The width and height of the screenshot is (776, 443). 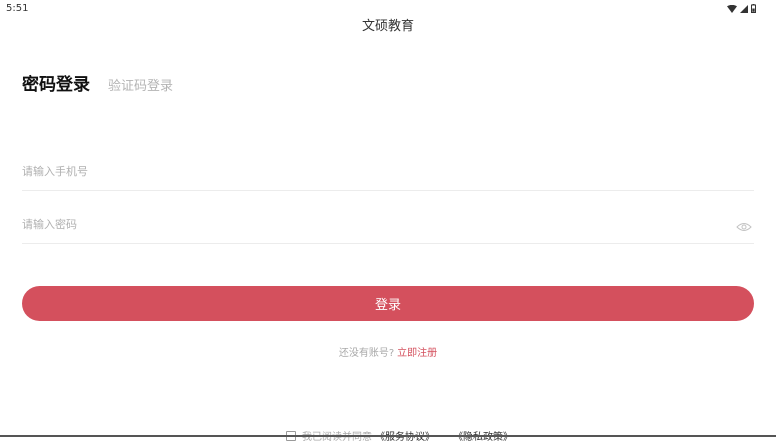 What do you see at coordinates (372, 171) in the screenshot?
I see `phone-input` at bounding box center [372, 171].